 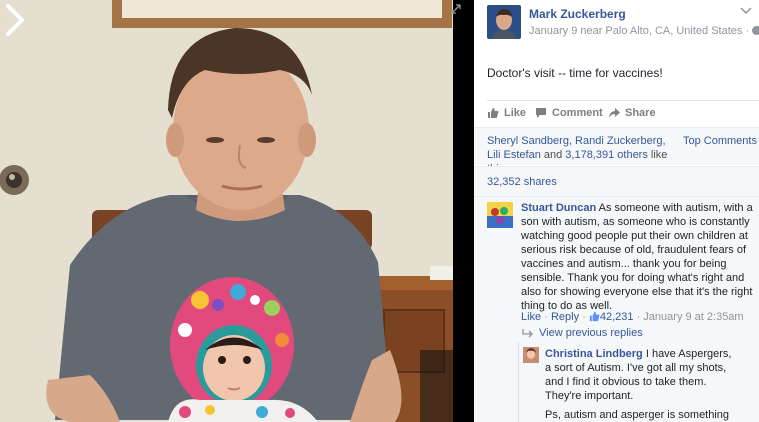 I want to click on share-button: Share, so click(x=632, y=113).